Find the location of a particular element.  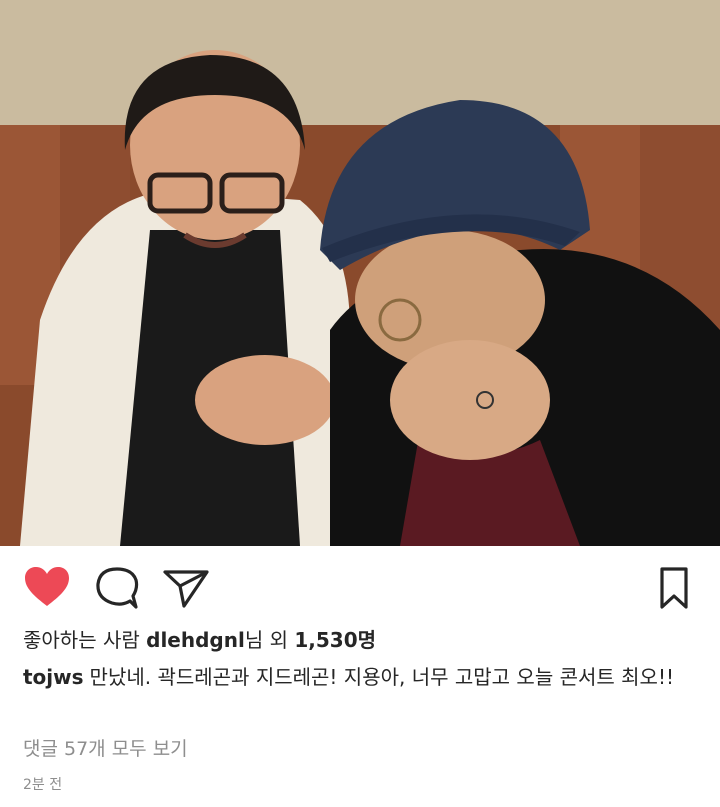

bookmark-icon is located at coordinates (674, 588).